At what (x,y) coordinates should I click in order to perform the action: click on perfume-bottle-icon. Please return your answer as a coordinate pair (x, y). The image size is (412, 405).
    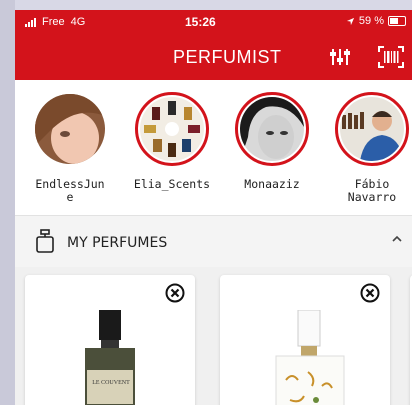
    Looking at the image, I should click on (45, 241).